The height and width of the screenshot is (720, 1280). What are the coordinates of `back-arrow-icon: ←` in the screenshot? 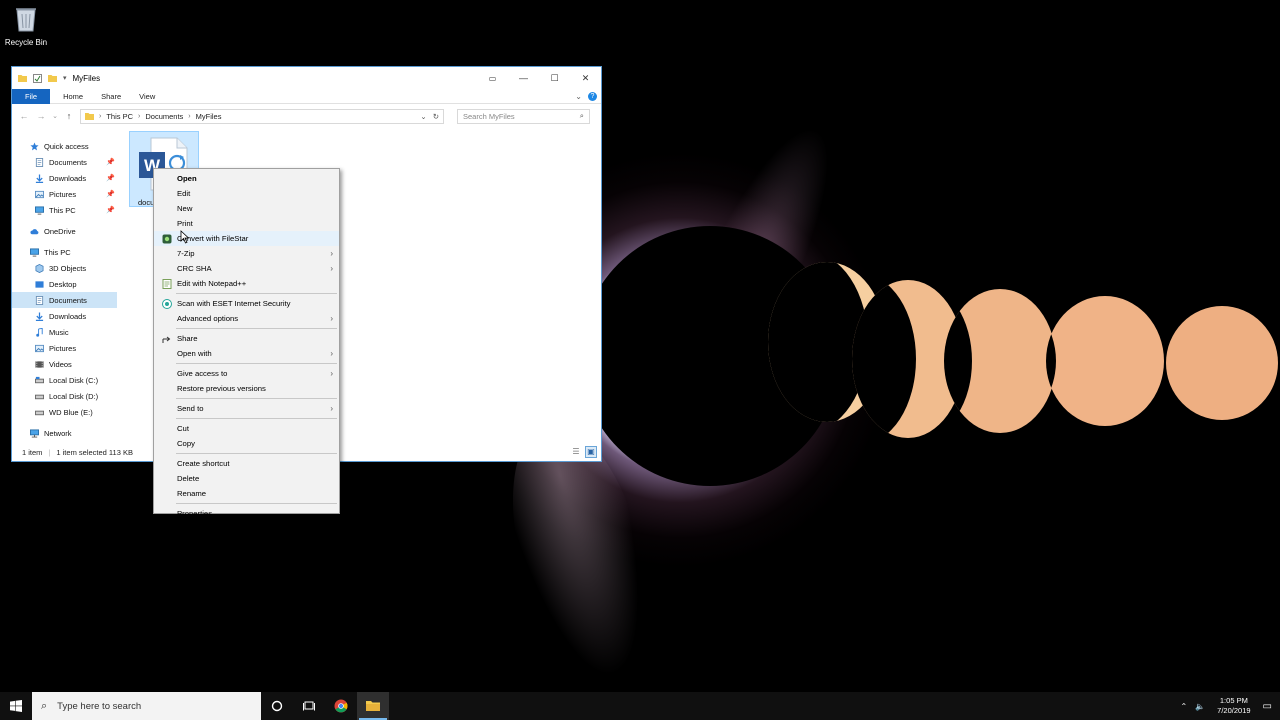 It's located at (24, 116).